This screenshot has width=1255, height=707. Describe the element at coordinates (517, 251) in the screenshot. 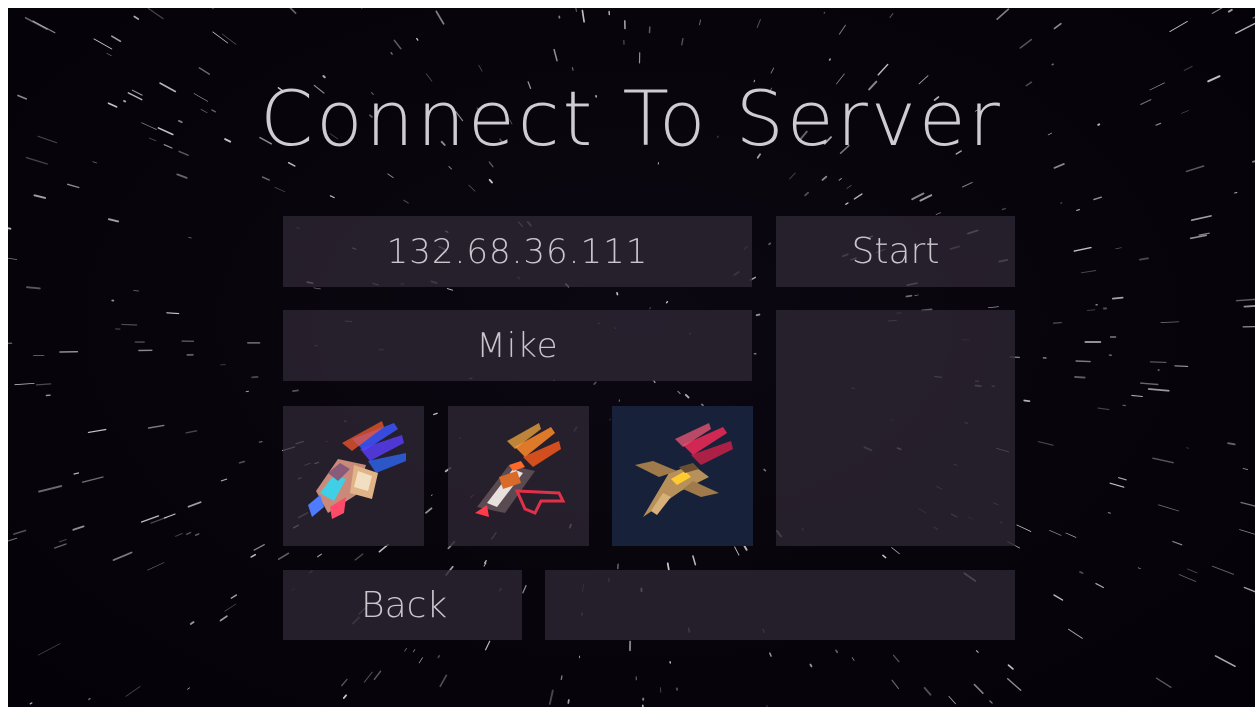

I see `server-address-input: 132.68.36.111` at that location.